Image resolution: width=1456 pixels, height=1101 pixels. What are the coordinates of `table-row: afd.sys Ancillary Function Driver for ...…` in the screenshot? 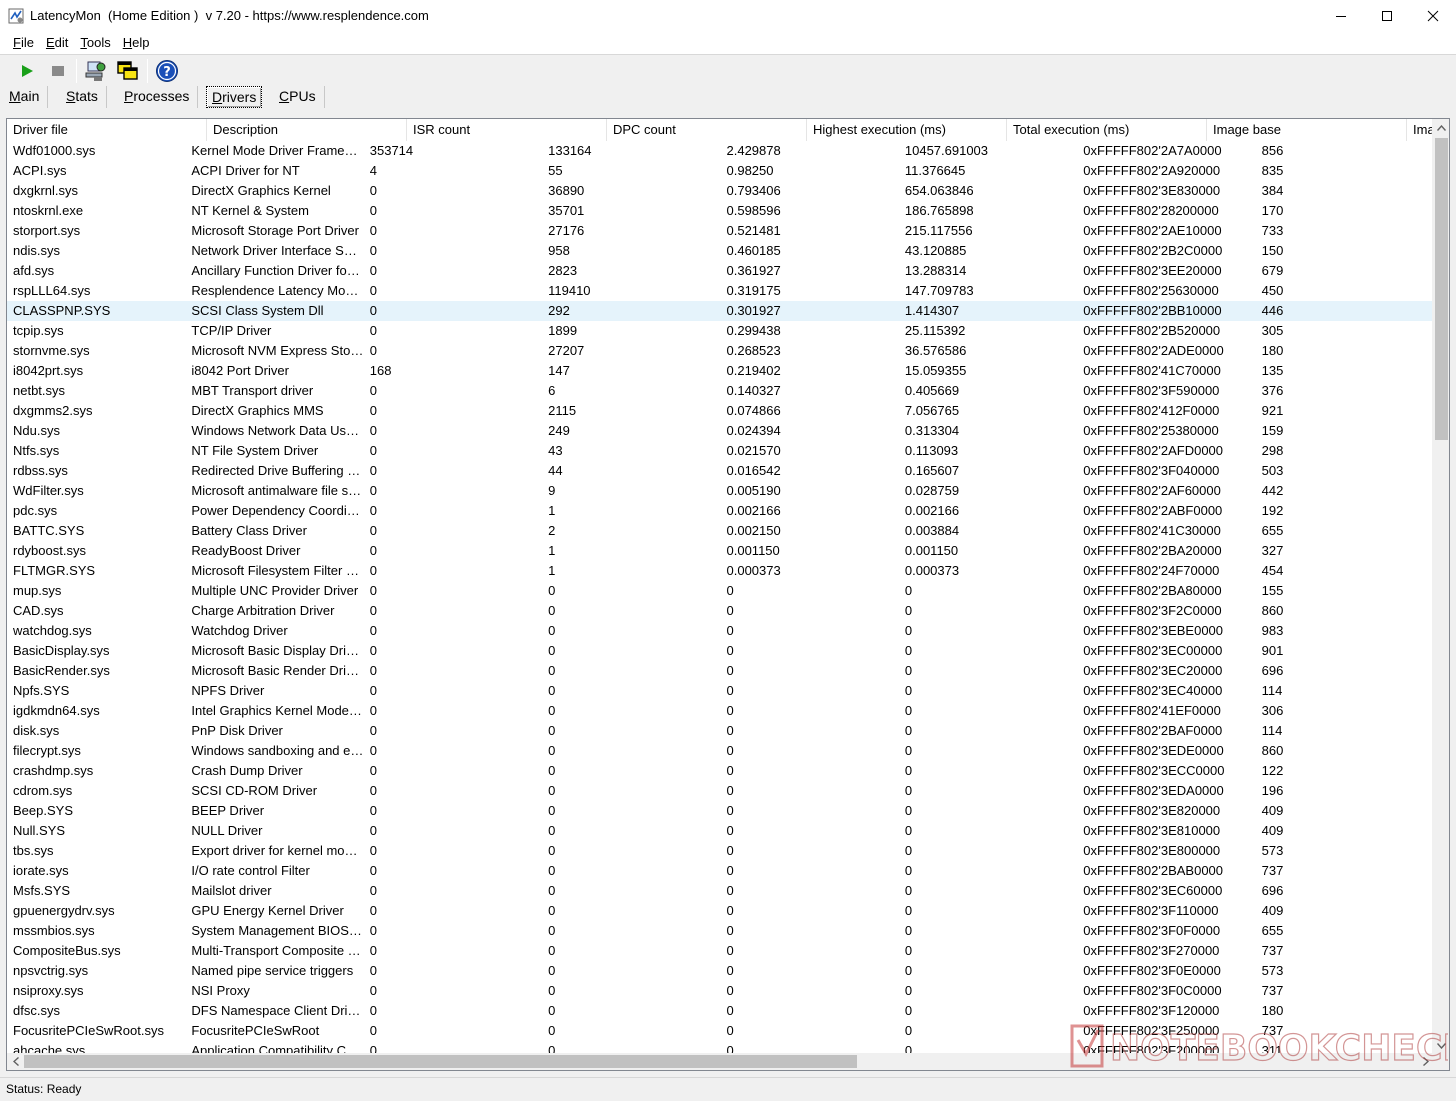 It's located at (720, 271).